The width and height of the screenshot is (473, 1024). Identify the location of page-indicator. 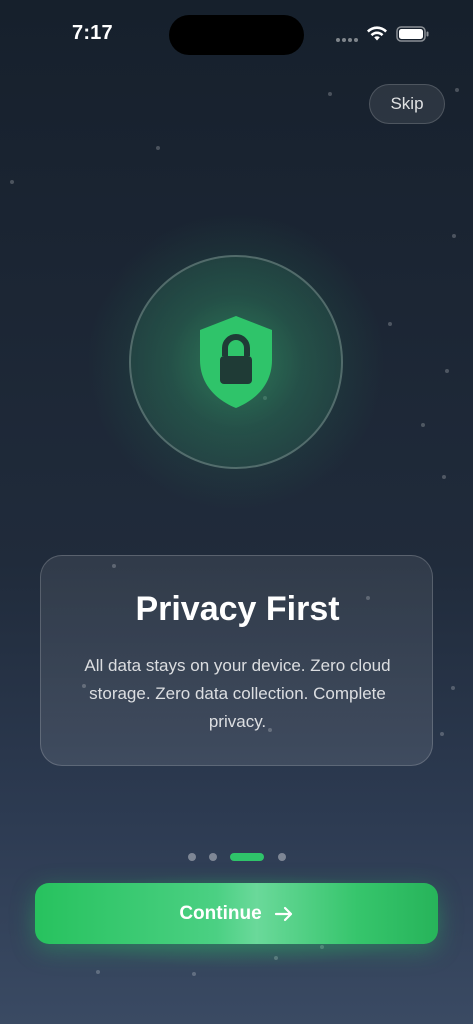
(237, 857).